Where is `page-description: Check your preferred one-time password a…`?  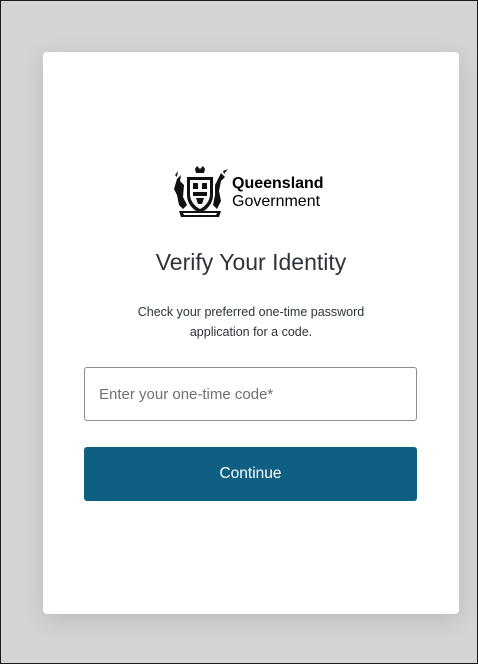
page-description: Check your preferred one-time password a… is located at coordinates (251, 322).